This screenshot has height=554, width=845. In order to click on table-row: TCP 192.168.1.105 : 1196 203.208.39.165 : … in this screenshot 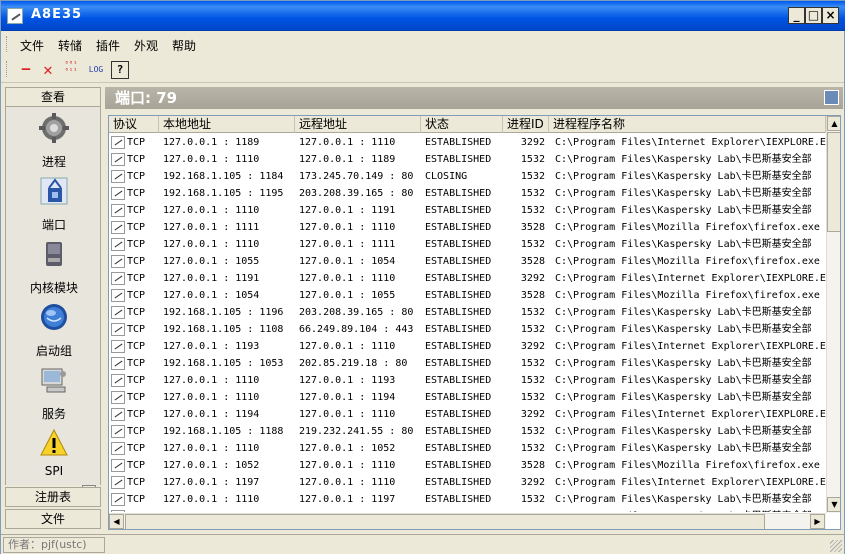, I will do `click(467, 312)`.